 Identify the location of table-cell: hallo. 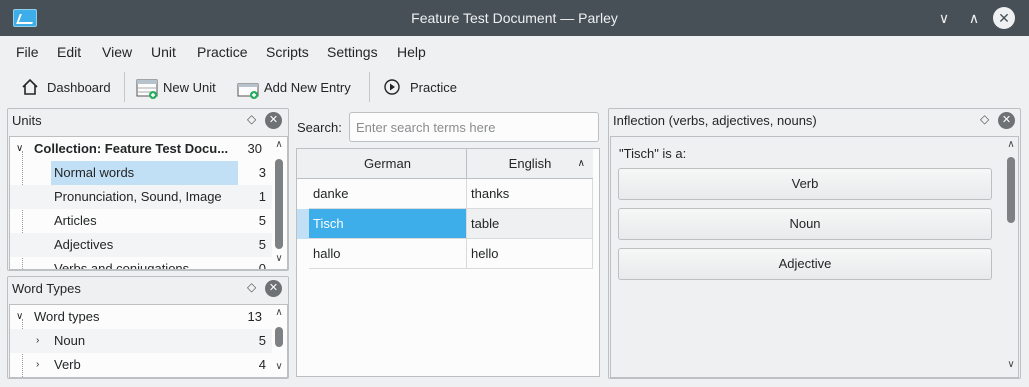
(388, 254).